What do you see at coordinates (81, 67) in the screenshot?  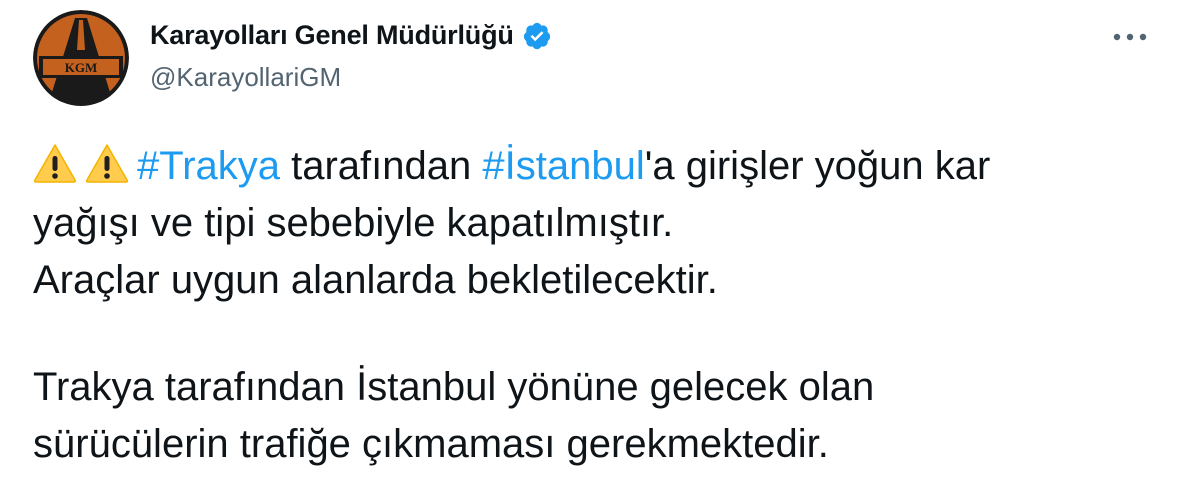 I see `avatar-text: KGM` at bounding box center [81, 67].